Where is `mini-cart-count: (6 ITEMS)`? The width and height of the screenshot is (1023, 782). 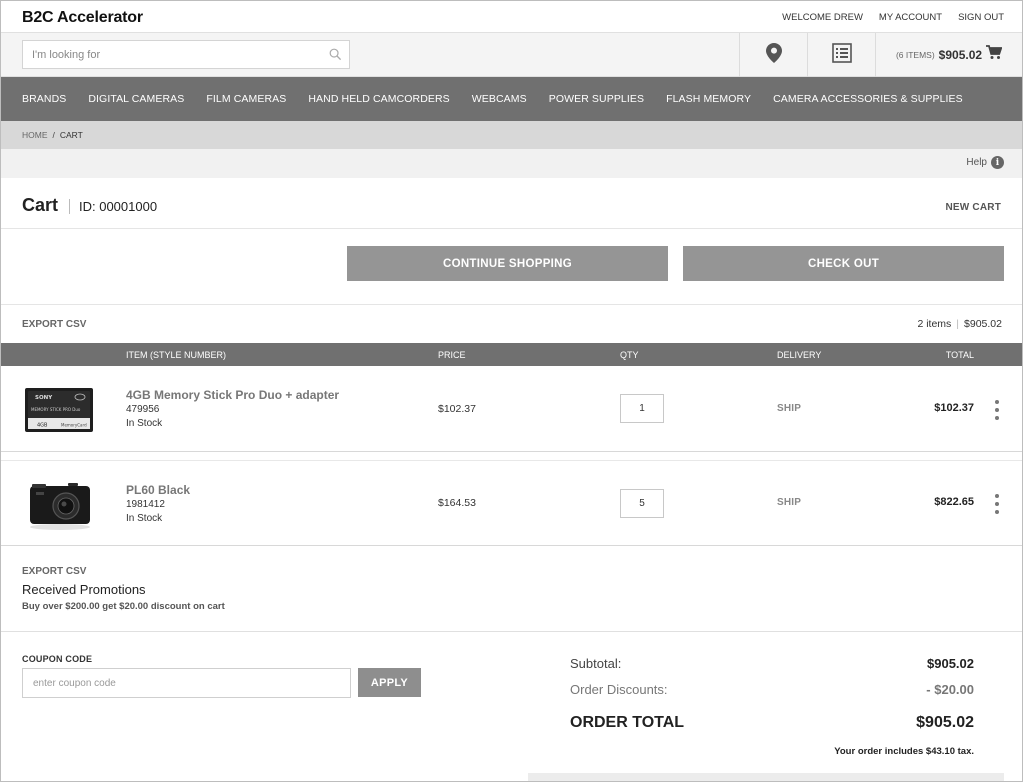 mini-cart-count: (6 ITEMS) is located at coordinates (915, 55).